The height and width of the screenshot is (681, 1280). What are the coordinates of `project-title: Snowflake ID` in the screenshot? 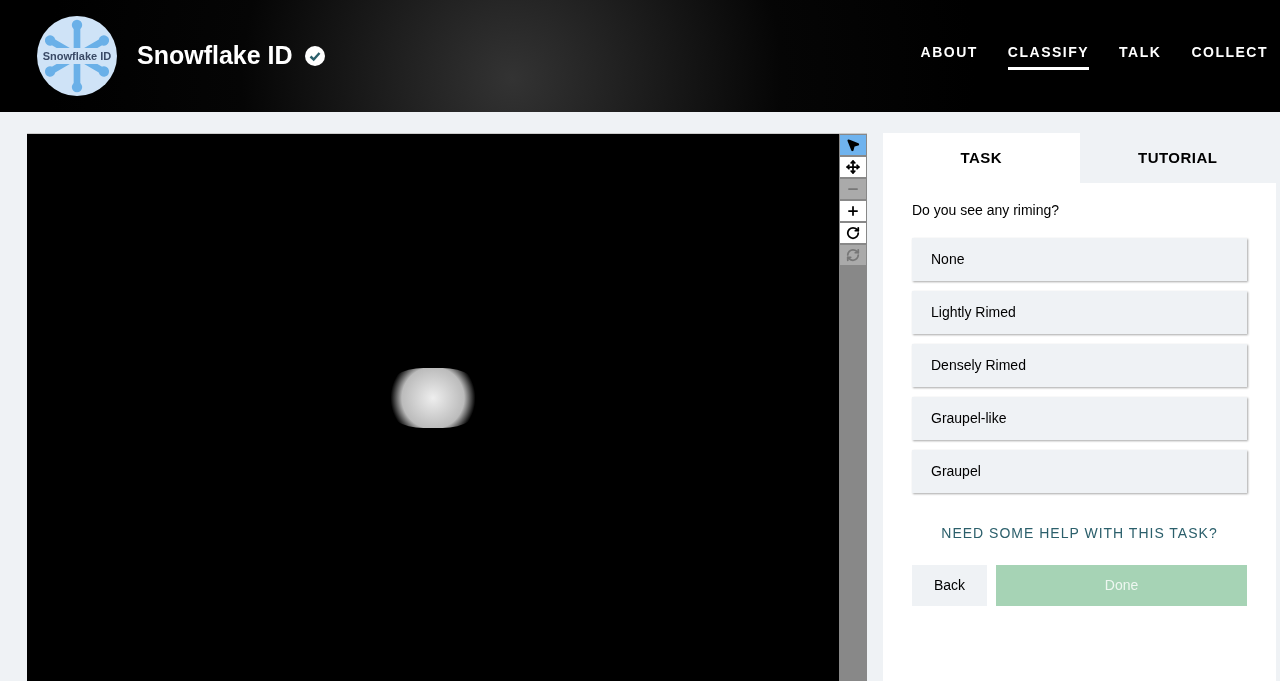 It's located at (215, 56).